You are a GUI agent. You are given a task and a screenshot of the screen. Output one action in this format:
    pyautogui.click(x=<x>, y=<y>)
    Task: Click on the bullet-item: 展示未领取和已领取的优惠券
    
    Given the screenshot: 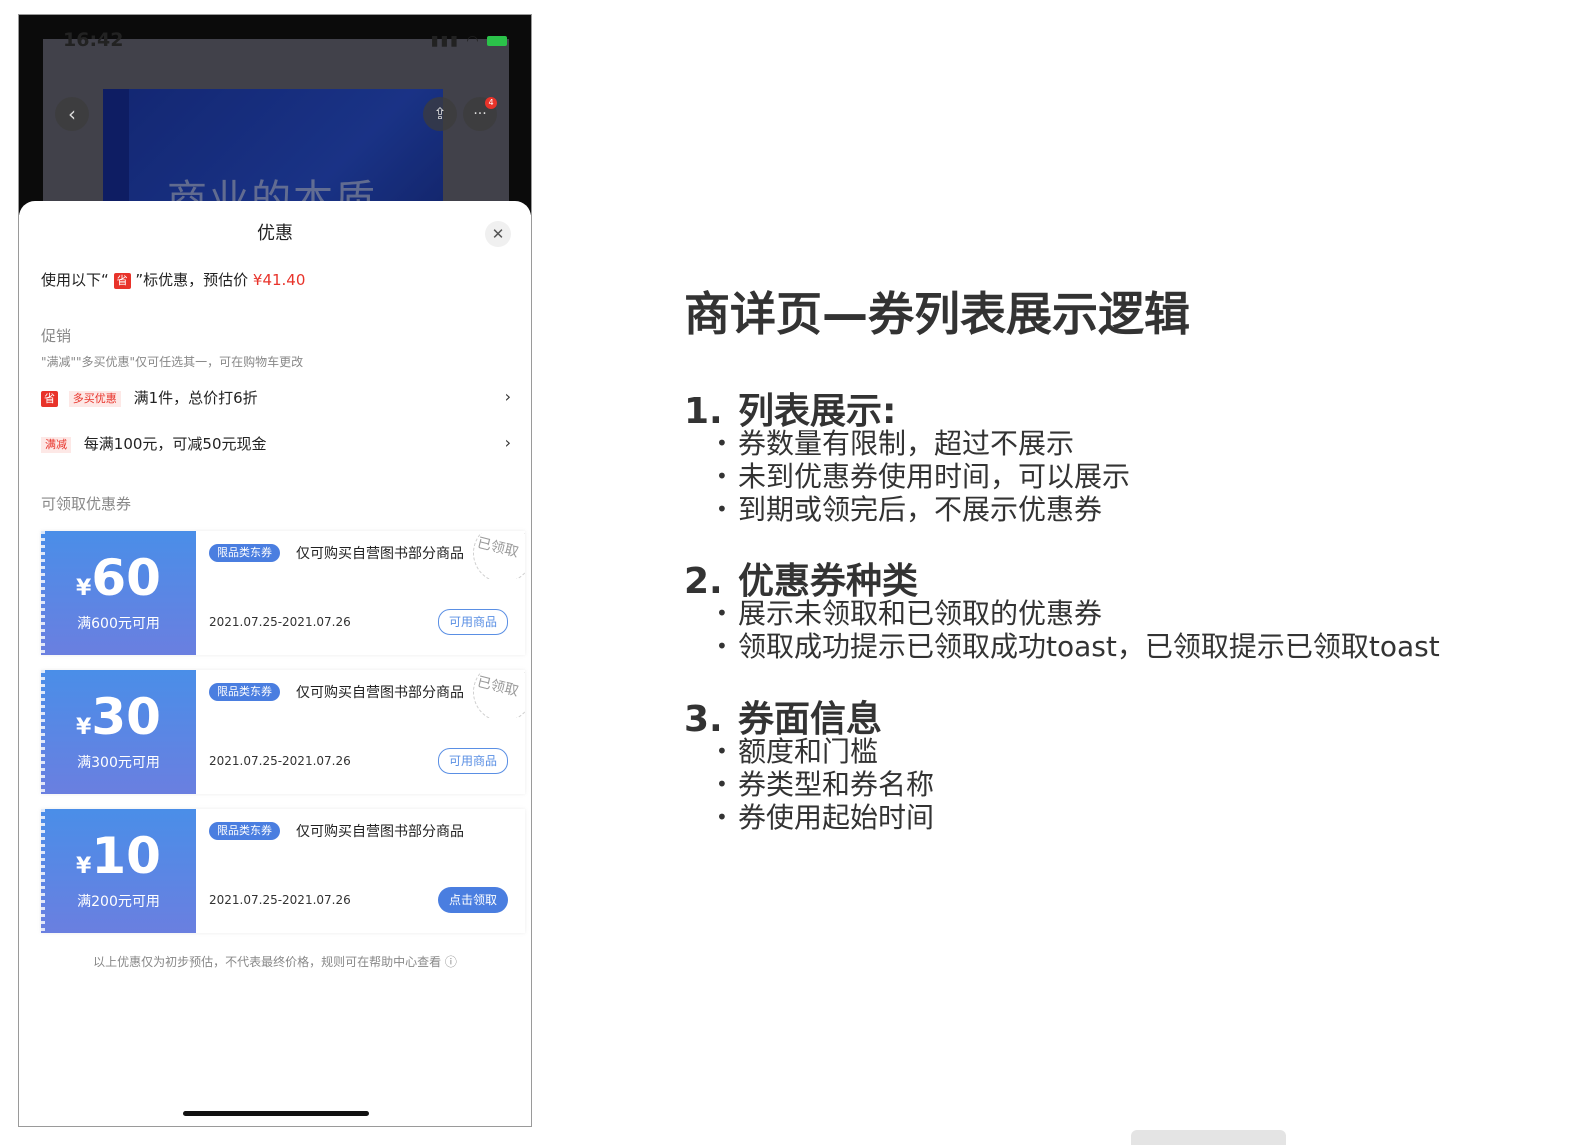 What is the action you would take?
    pyautogui.click(x=1078, y=613)
    